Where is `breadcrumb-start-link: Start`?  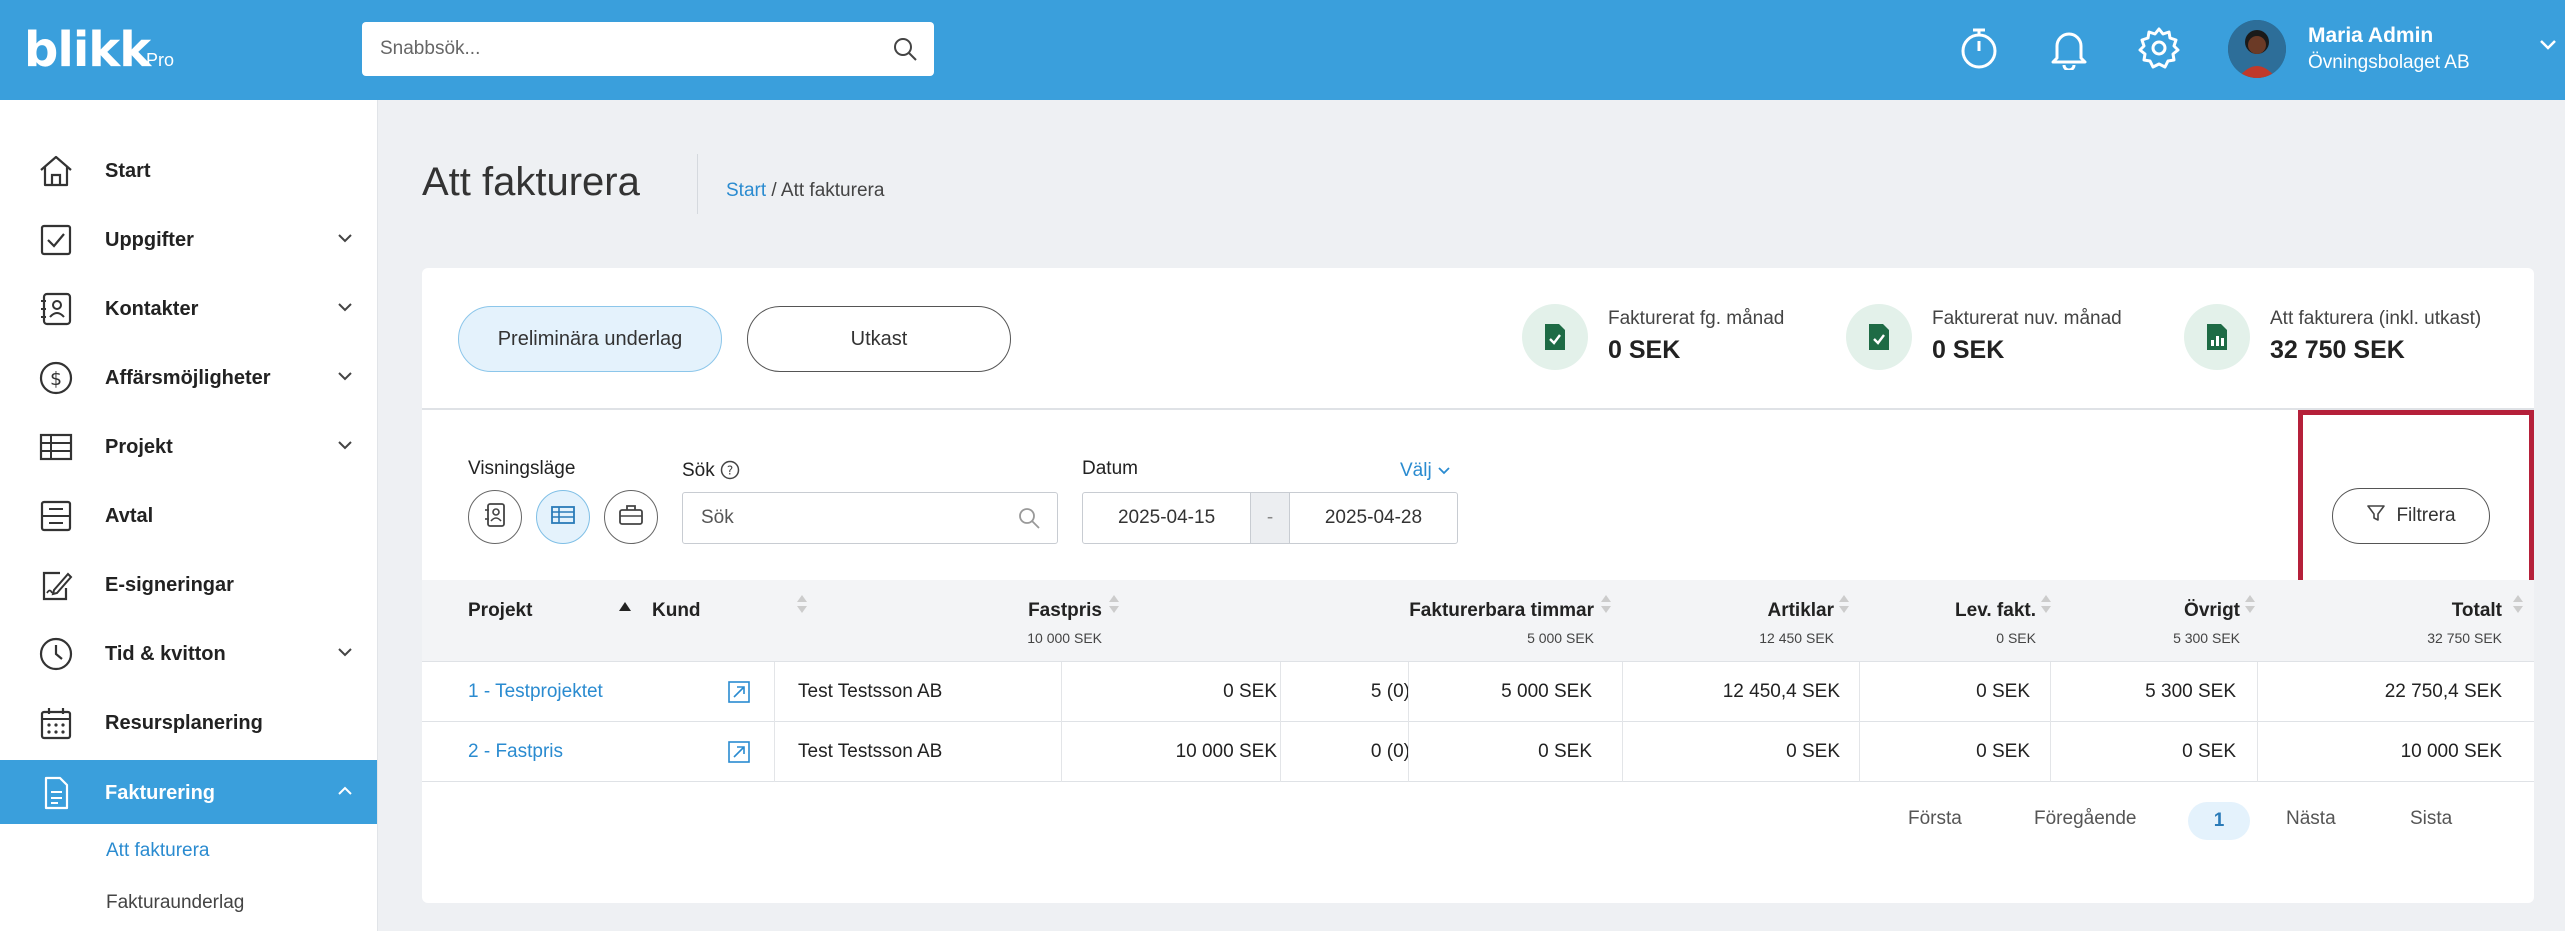
breadcrumb-start-link: Start is located at coordinates (746, 190).